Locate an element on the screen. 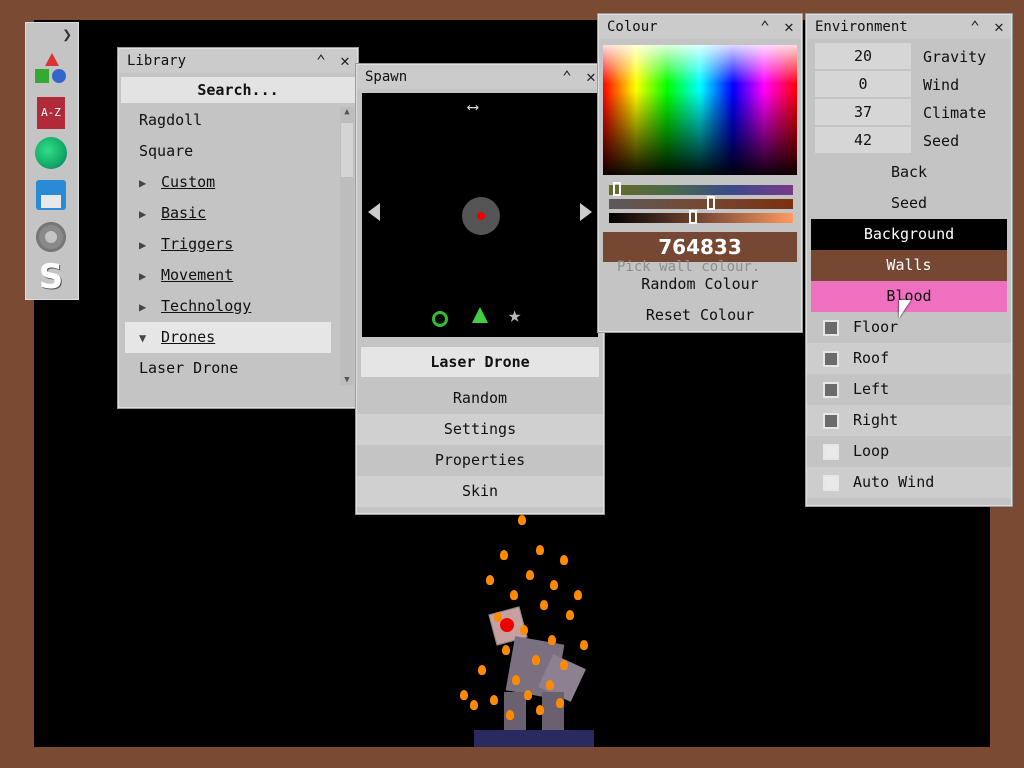 The height and width of the screenshot is (768, 1024). script-s-icon: S is located at coordinates (51, 277).